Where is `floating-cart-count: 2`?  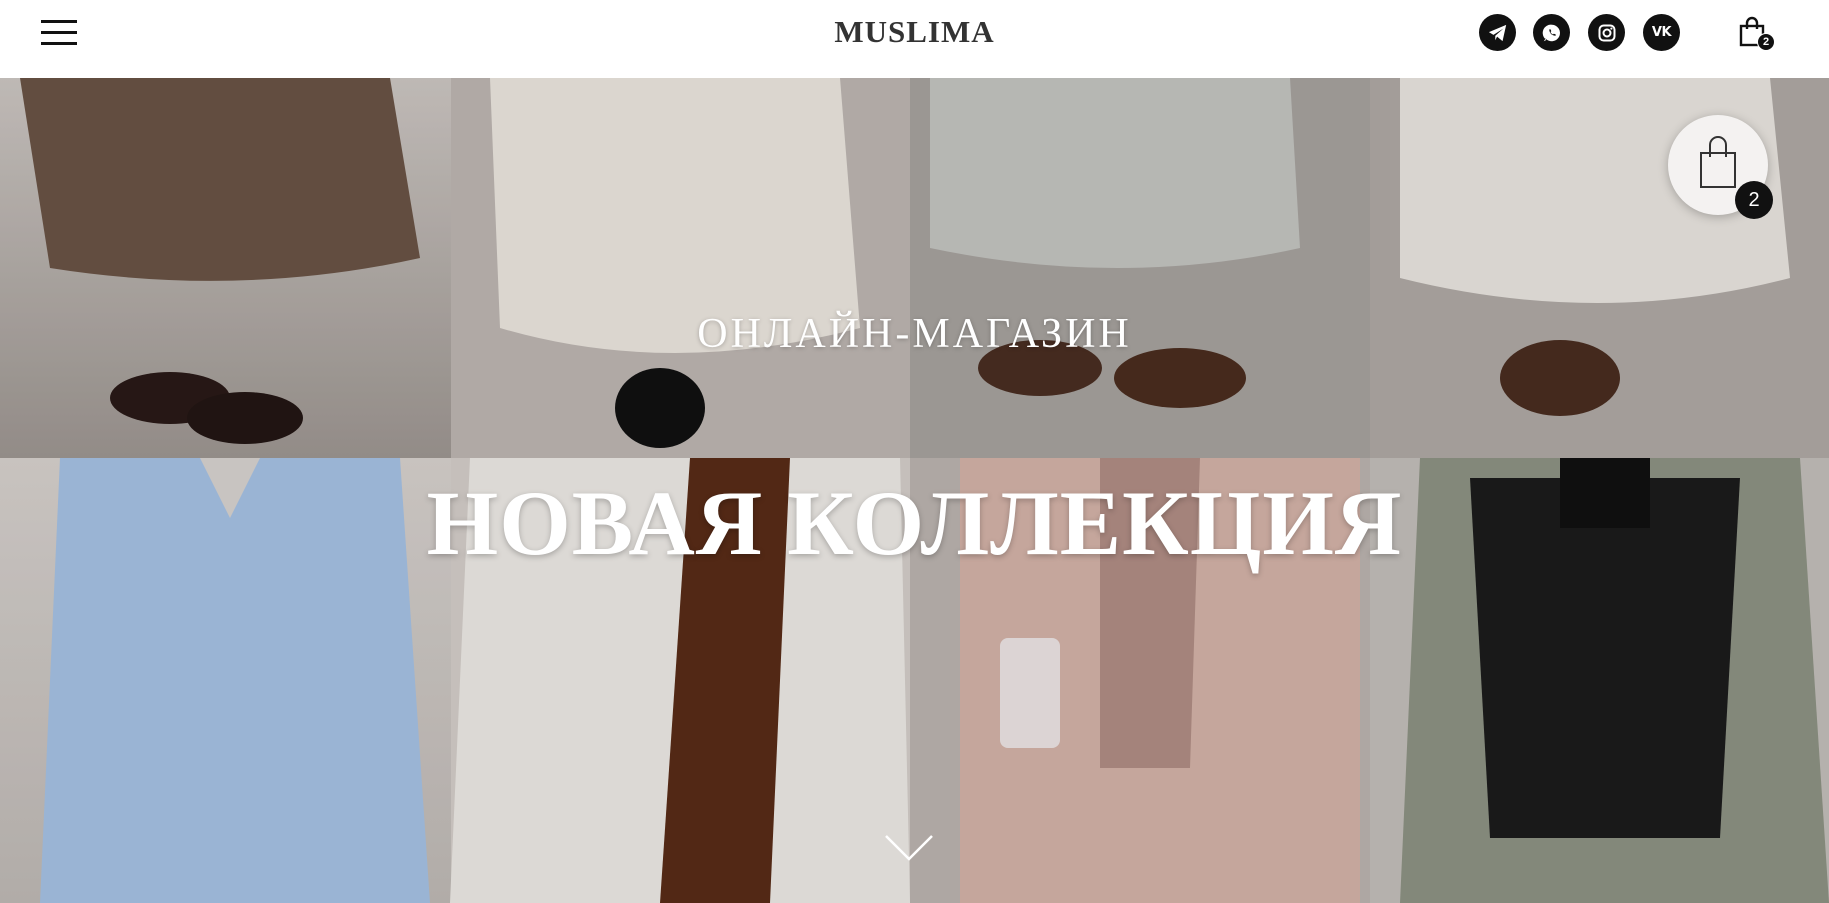 floating-cart-count: 2 is located at coordinates (1754, 200).